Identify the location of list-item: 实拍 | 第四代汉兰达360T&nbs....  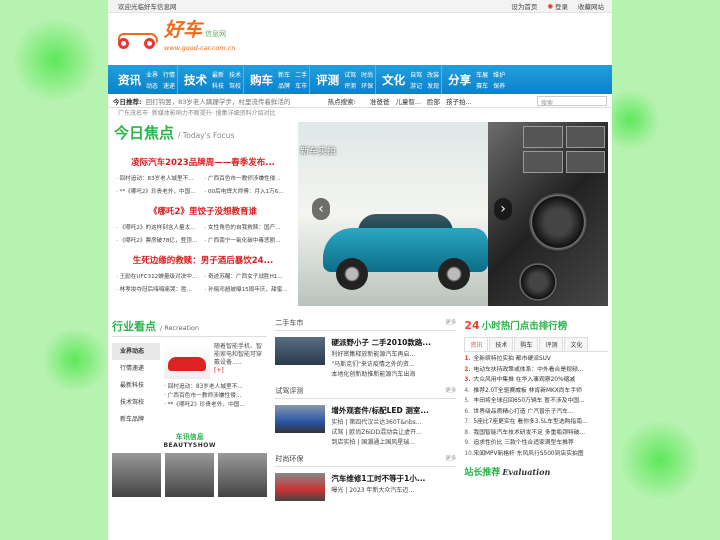
(380, 423).